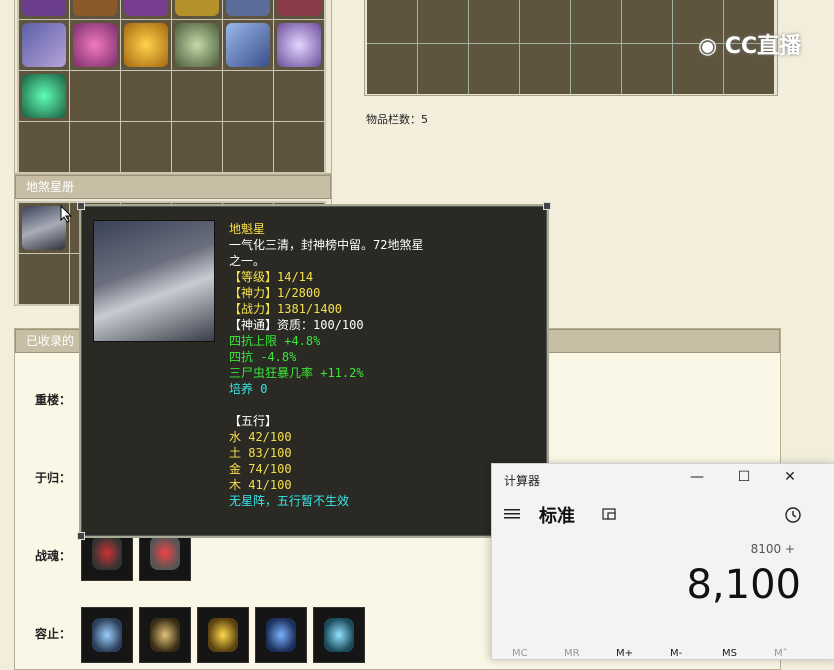 Image resolution: width=834 pixels, height=670 pixels. What do you see at coordinates (763, 46) in the screenshot?
I see `watermark-text: CC直播` at bounding box center [763, 46].